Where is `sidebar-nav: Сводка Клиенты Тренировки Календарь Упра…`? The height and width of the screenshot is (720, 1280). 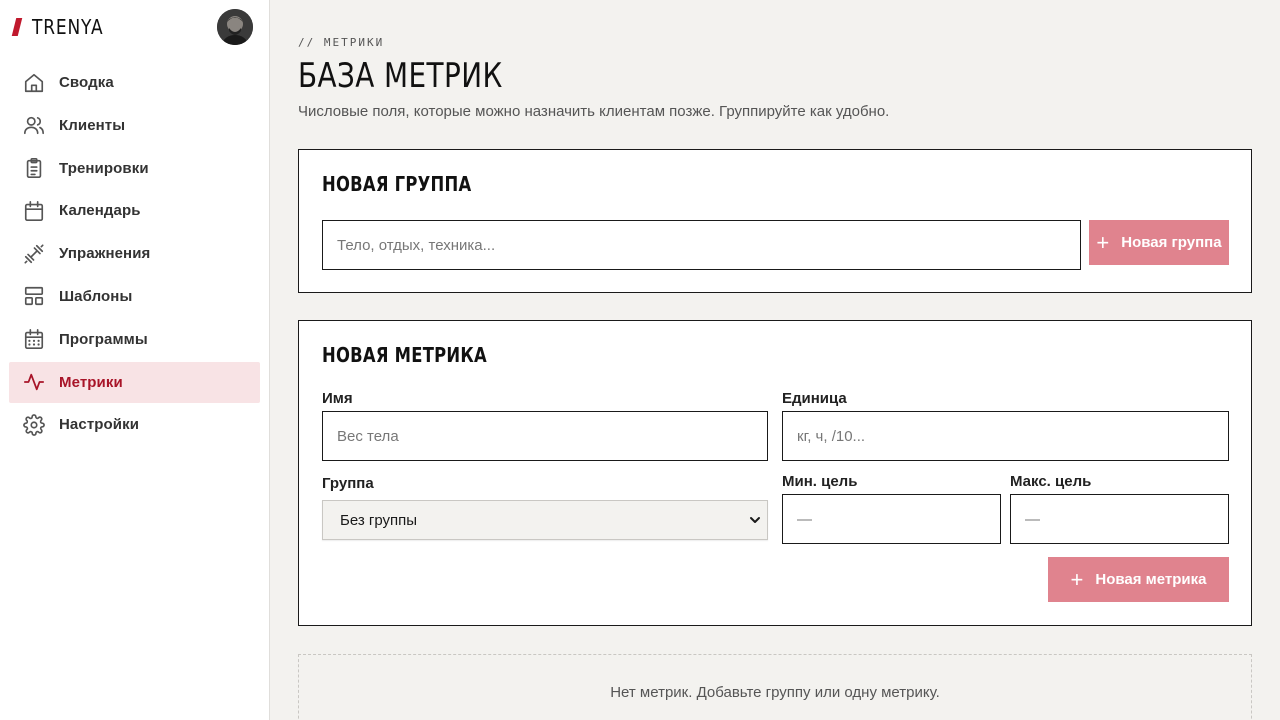 sidebar-nav: Сводка Клиенты Тренировки Календарь Упра… is located at coordinates (134, 254).